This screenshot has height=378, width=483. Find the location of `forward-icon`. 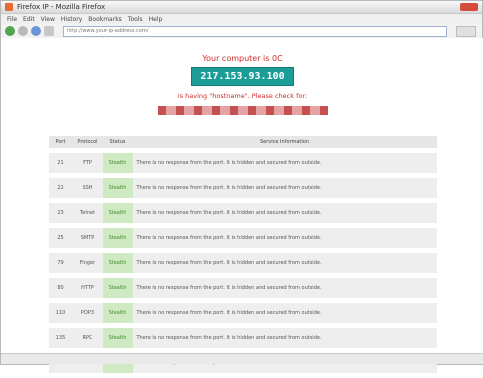

forward-icon is located at coordinates (23, 31).